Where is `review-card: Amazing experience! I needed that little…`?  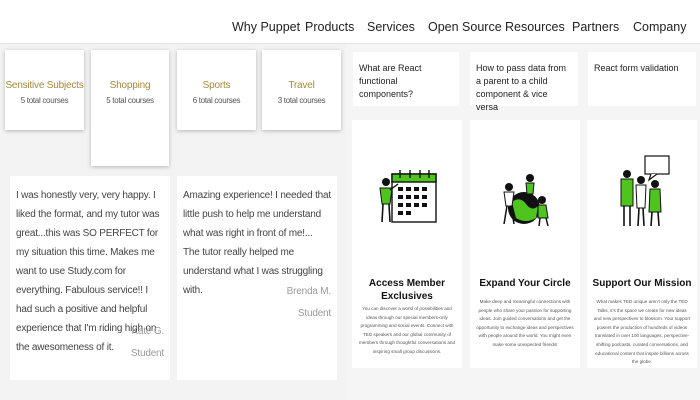
review-card: Amazing experience! I needed that little… is located at coordinates (257, 278).